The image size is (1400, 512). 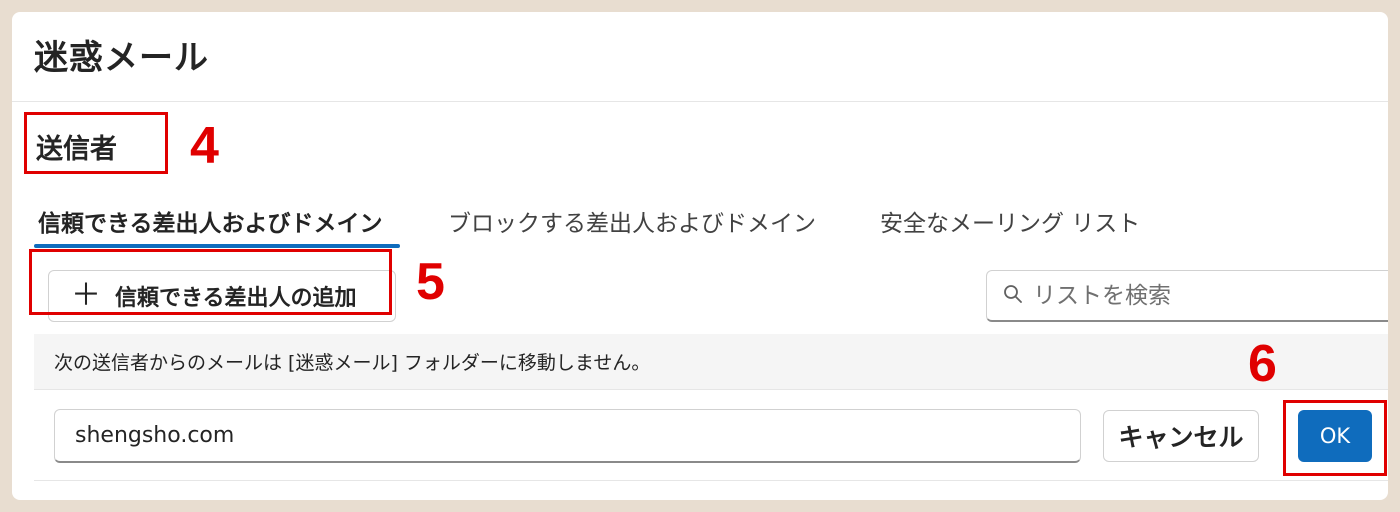 I want to click on cancel-button: キャンセル, so click(x=1181, y=436).